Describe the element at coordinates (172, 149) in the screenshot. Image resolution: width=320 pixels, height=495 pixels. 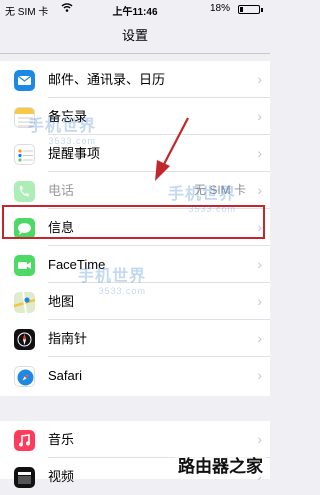
I see `annotation-arrow-icon` at that location.